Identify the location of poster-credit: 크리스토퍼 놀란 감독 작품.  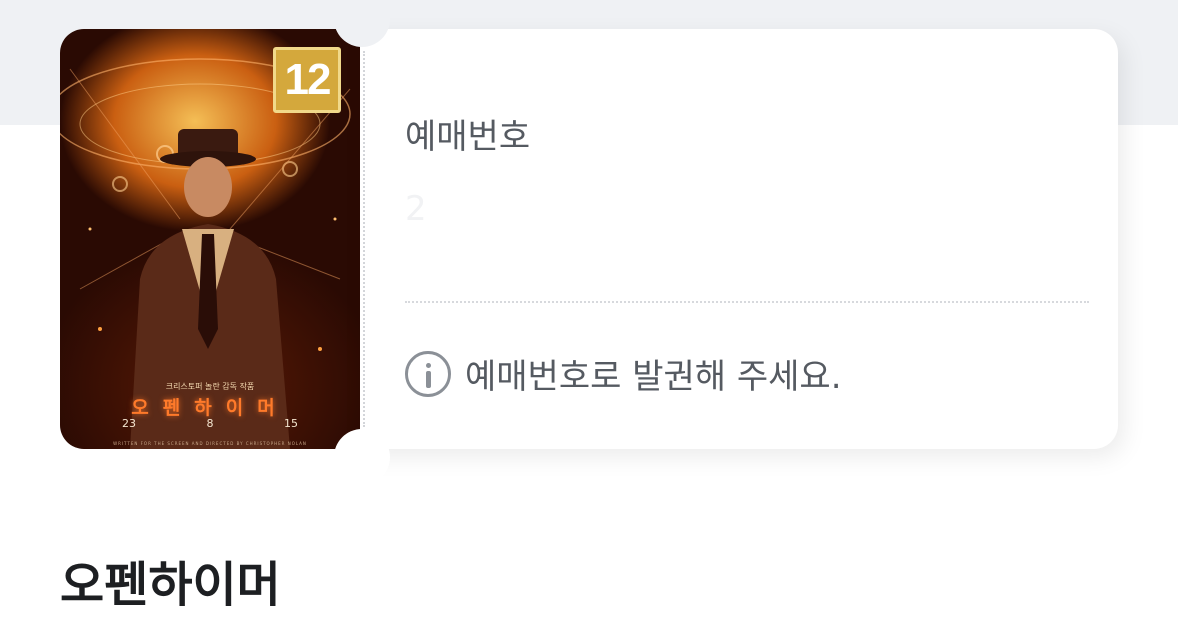
(210, 386).